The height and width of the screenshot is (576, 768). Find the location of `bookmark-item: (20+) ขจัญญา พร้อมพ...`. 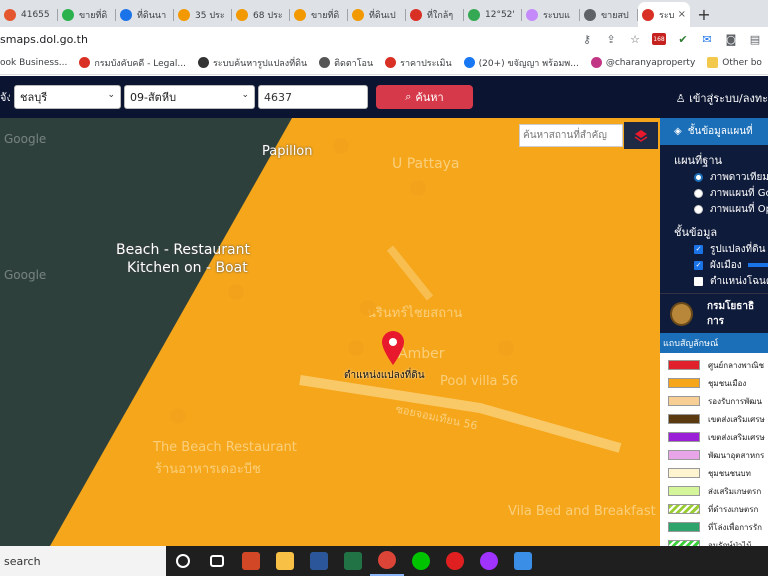

bookmark-item: (20+) ขจัญญา พร้อมพ... is located at coordinates (521, 63).